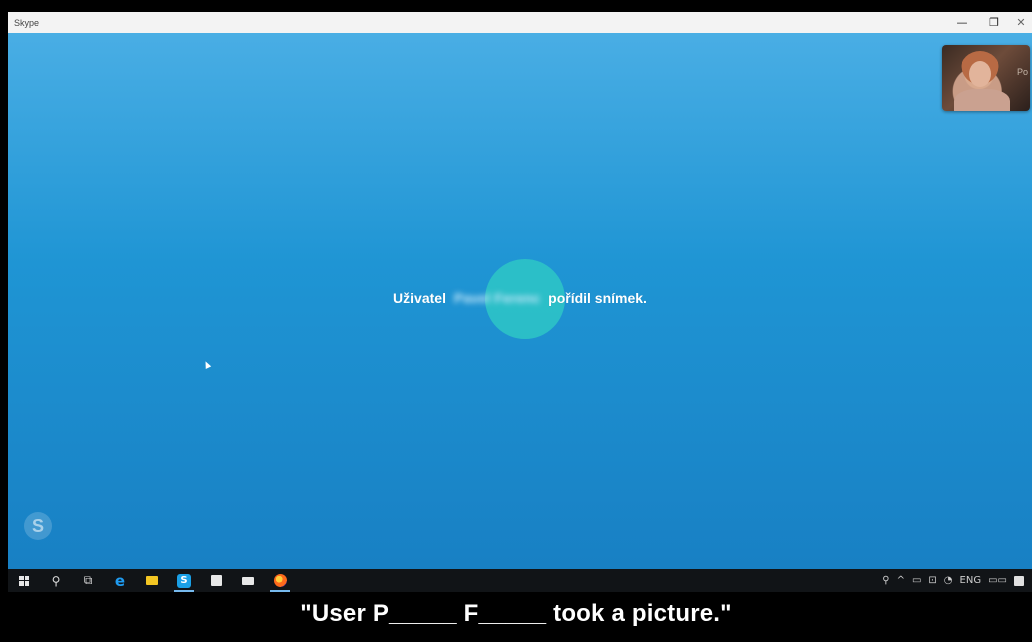 The height and width of the screenshot is (642, 1032). I want to click on firefox-icon, so click(280, 580).